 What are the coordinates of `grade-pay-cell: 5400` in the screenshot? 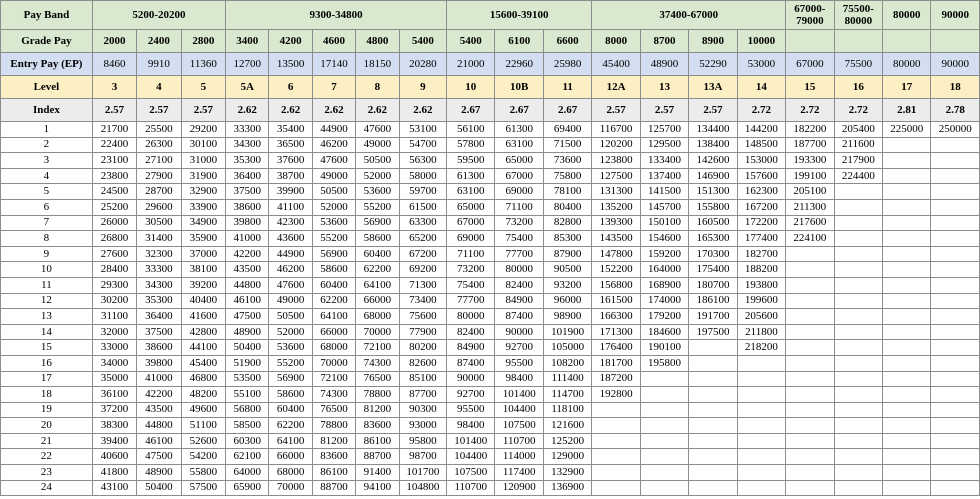 It's located at (423, 41).